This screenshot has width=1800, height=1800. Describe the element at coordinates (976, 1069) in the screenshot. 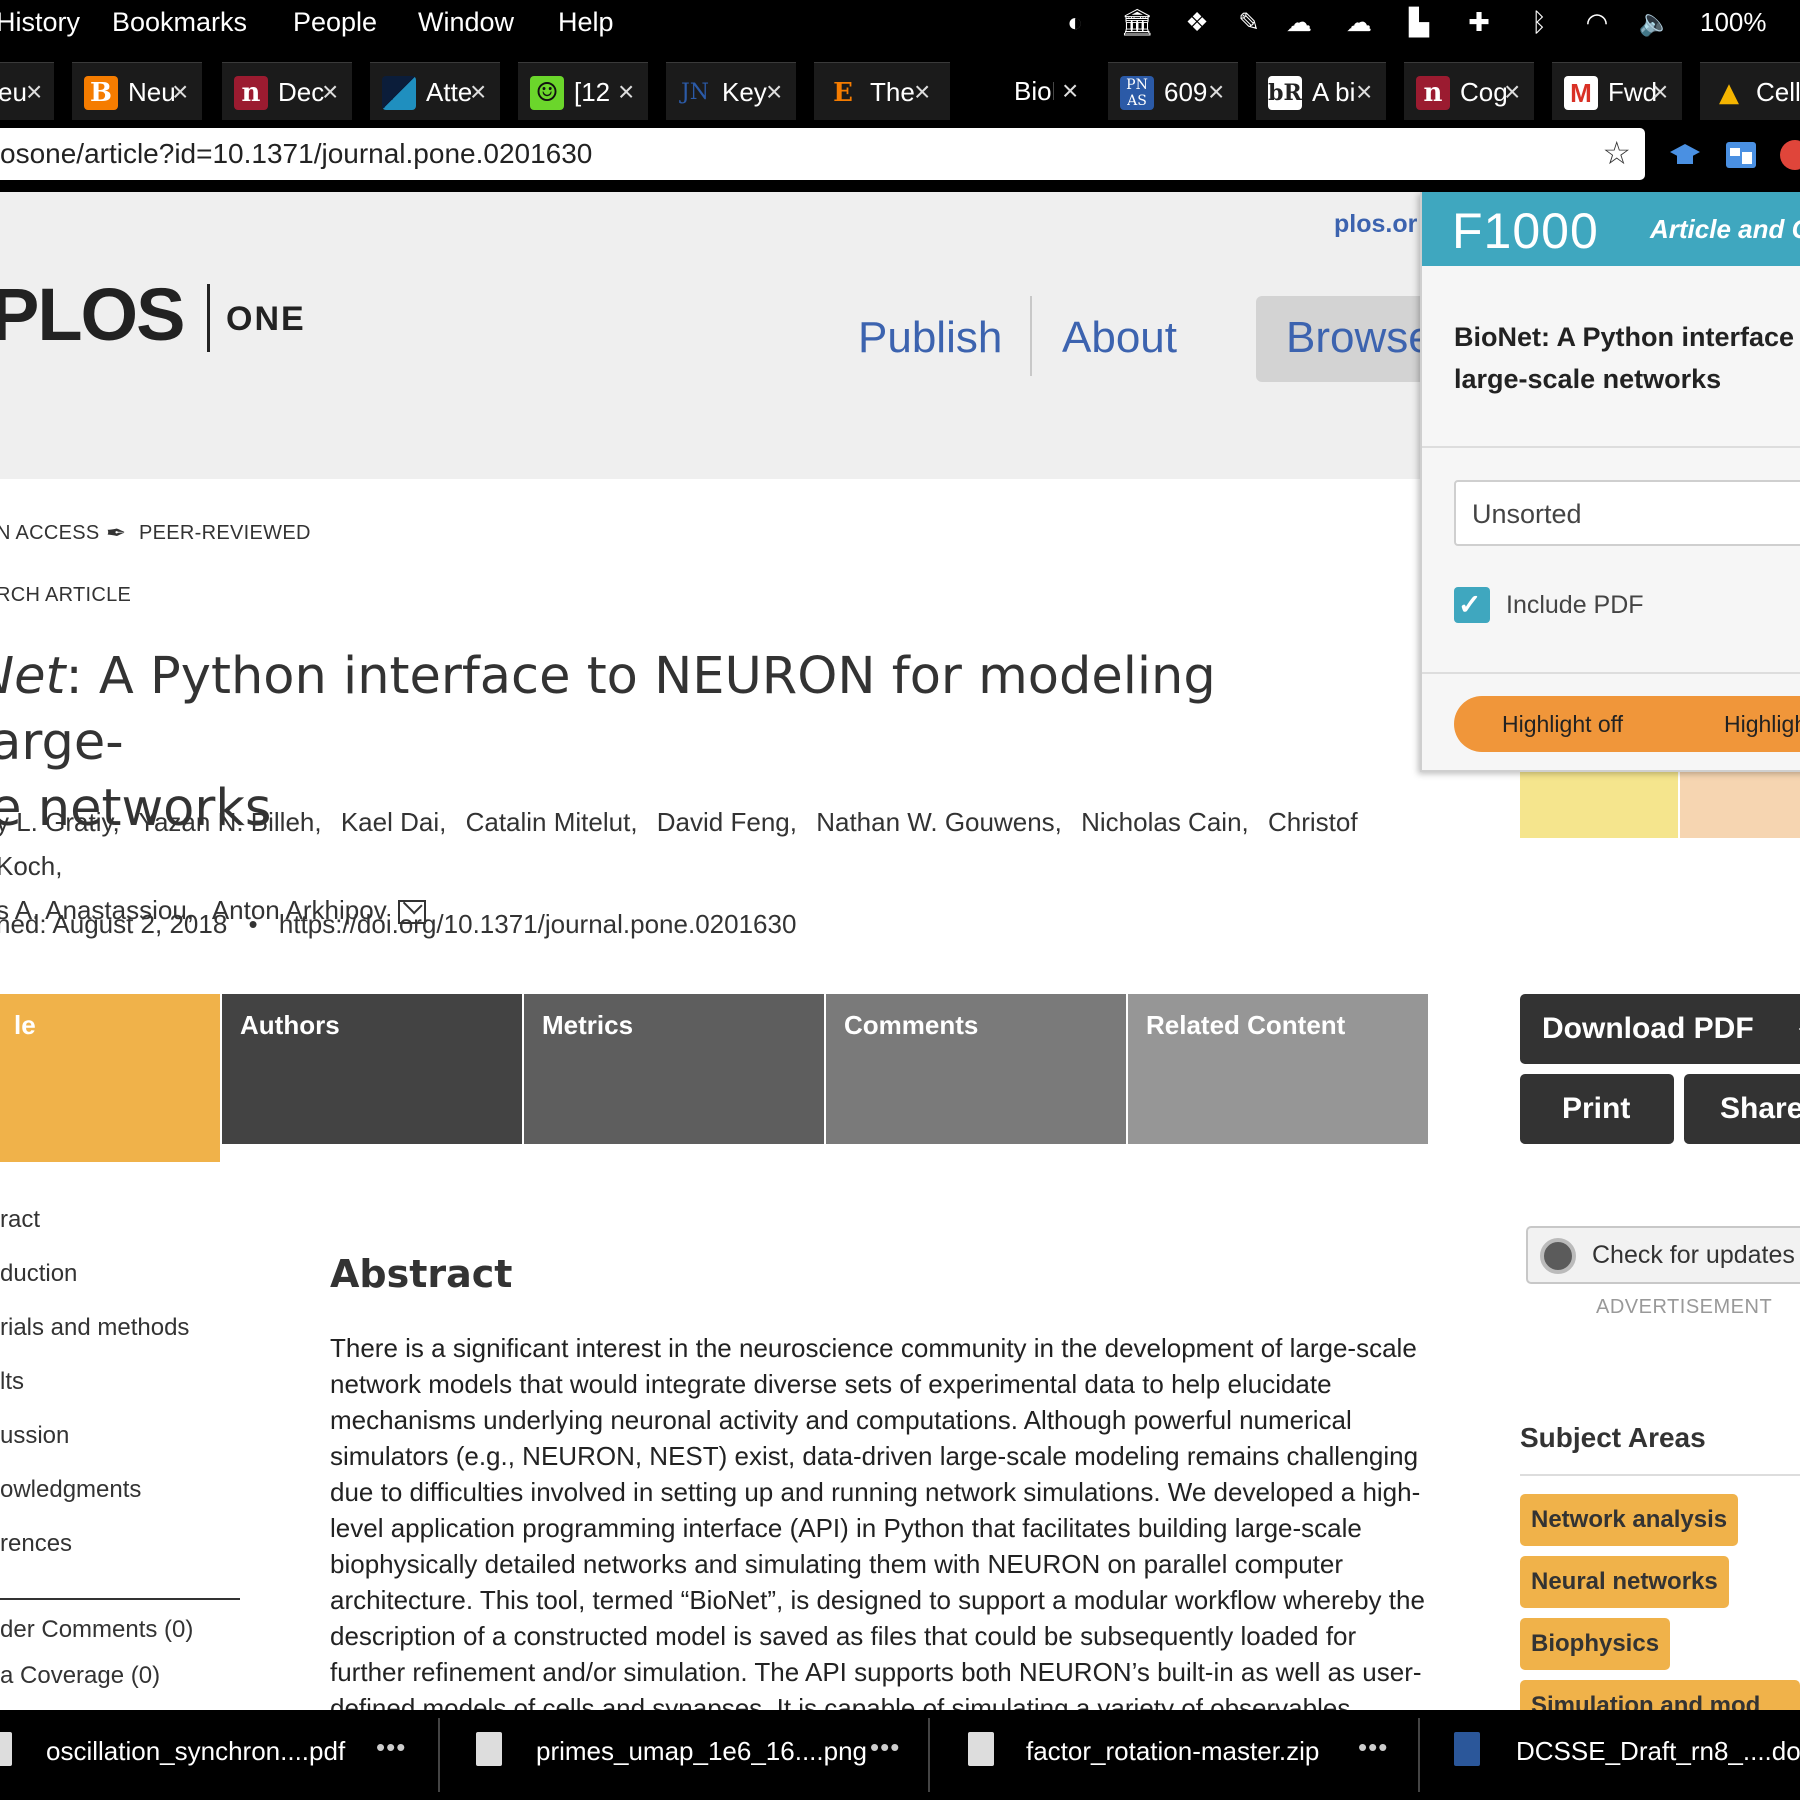

I see `tab-comments: Comments` at that location.